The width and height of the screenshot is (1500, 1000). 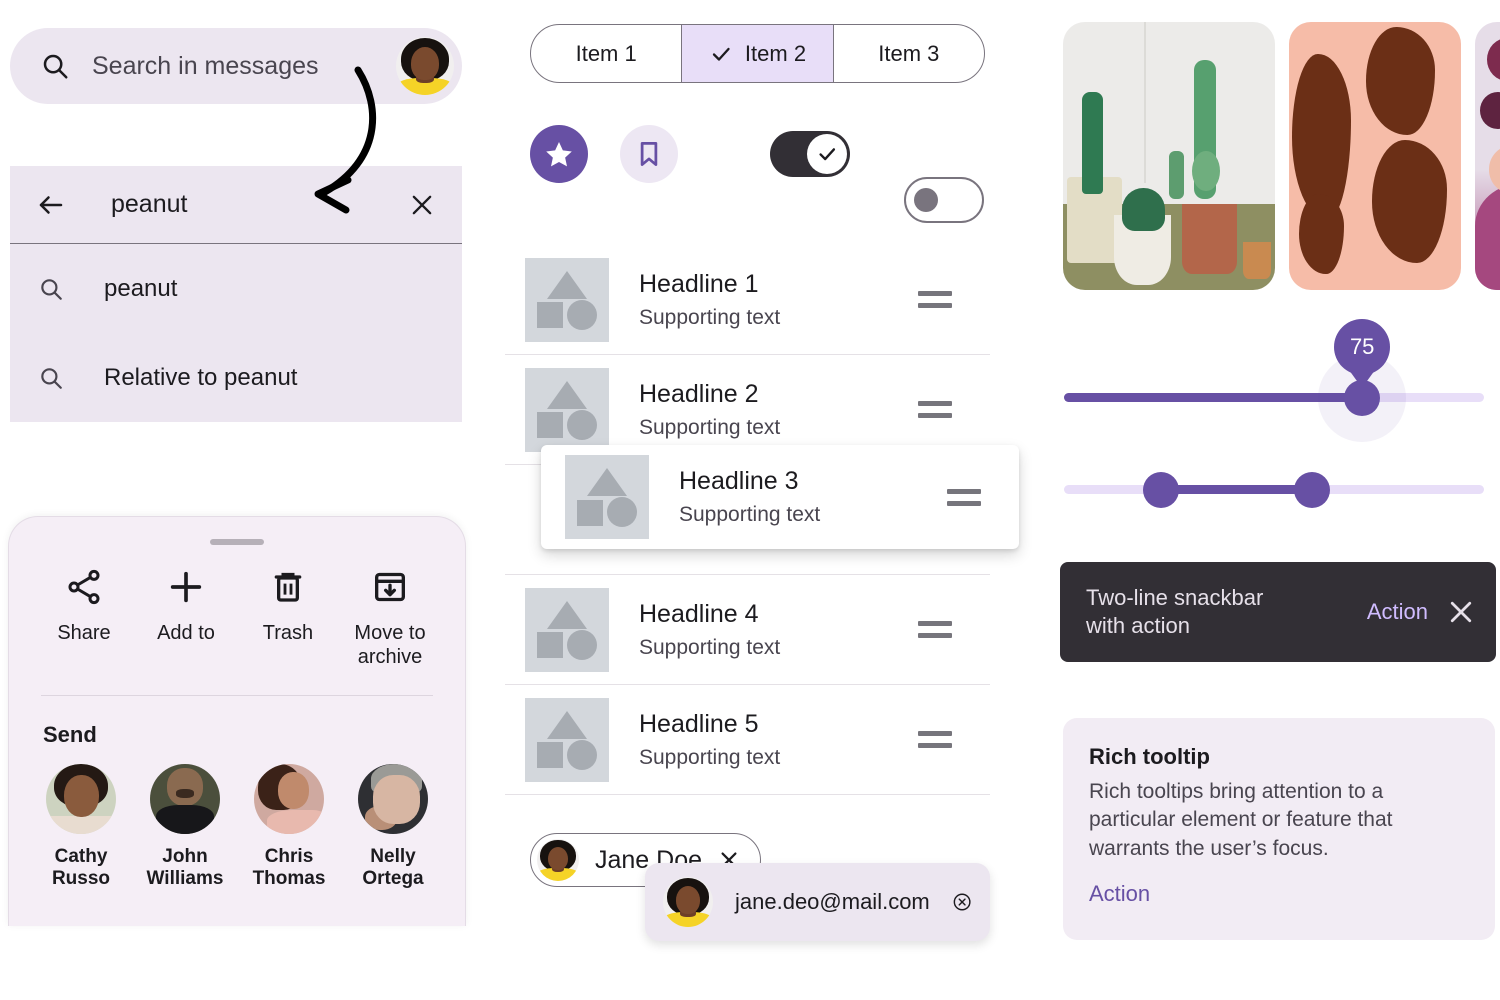 I want to click on list-item: Headline 5 Supporting text, so click(x=747, y=740).